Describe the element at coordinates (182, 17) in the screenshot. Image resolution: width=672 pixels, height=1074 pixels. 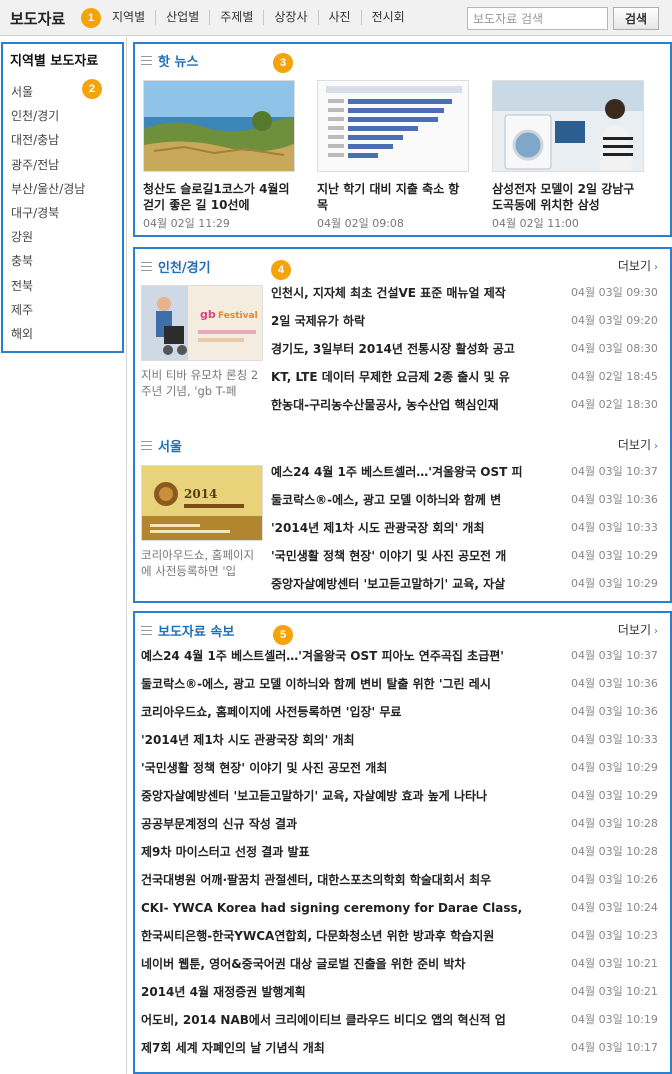
I see `nav-item-industry: 산업별` at that location.